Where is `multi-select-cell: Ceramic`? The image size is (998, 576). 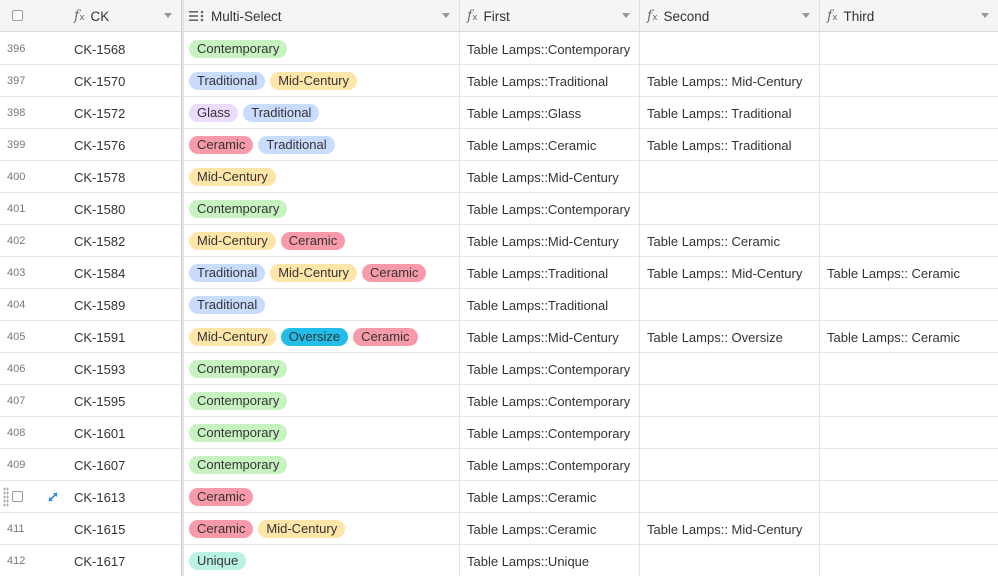
multi-select-cell: Ceramic is located at coordinates (322, 497).